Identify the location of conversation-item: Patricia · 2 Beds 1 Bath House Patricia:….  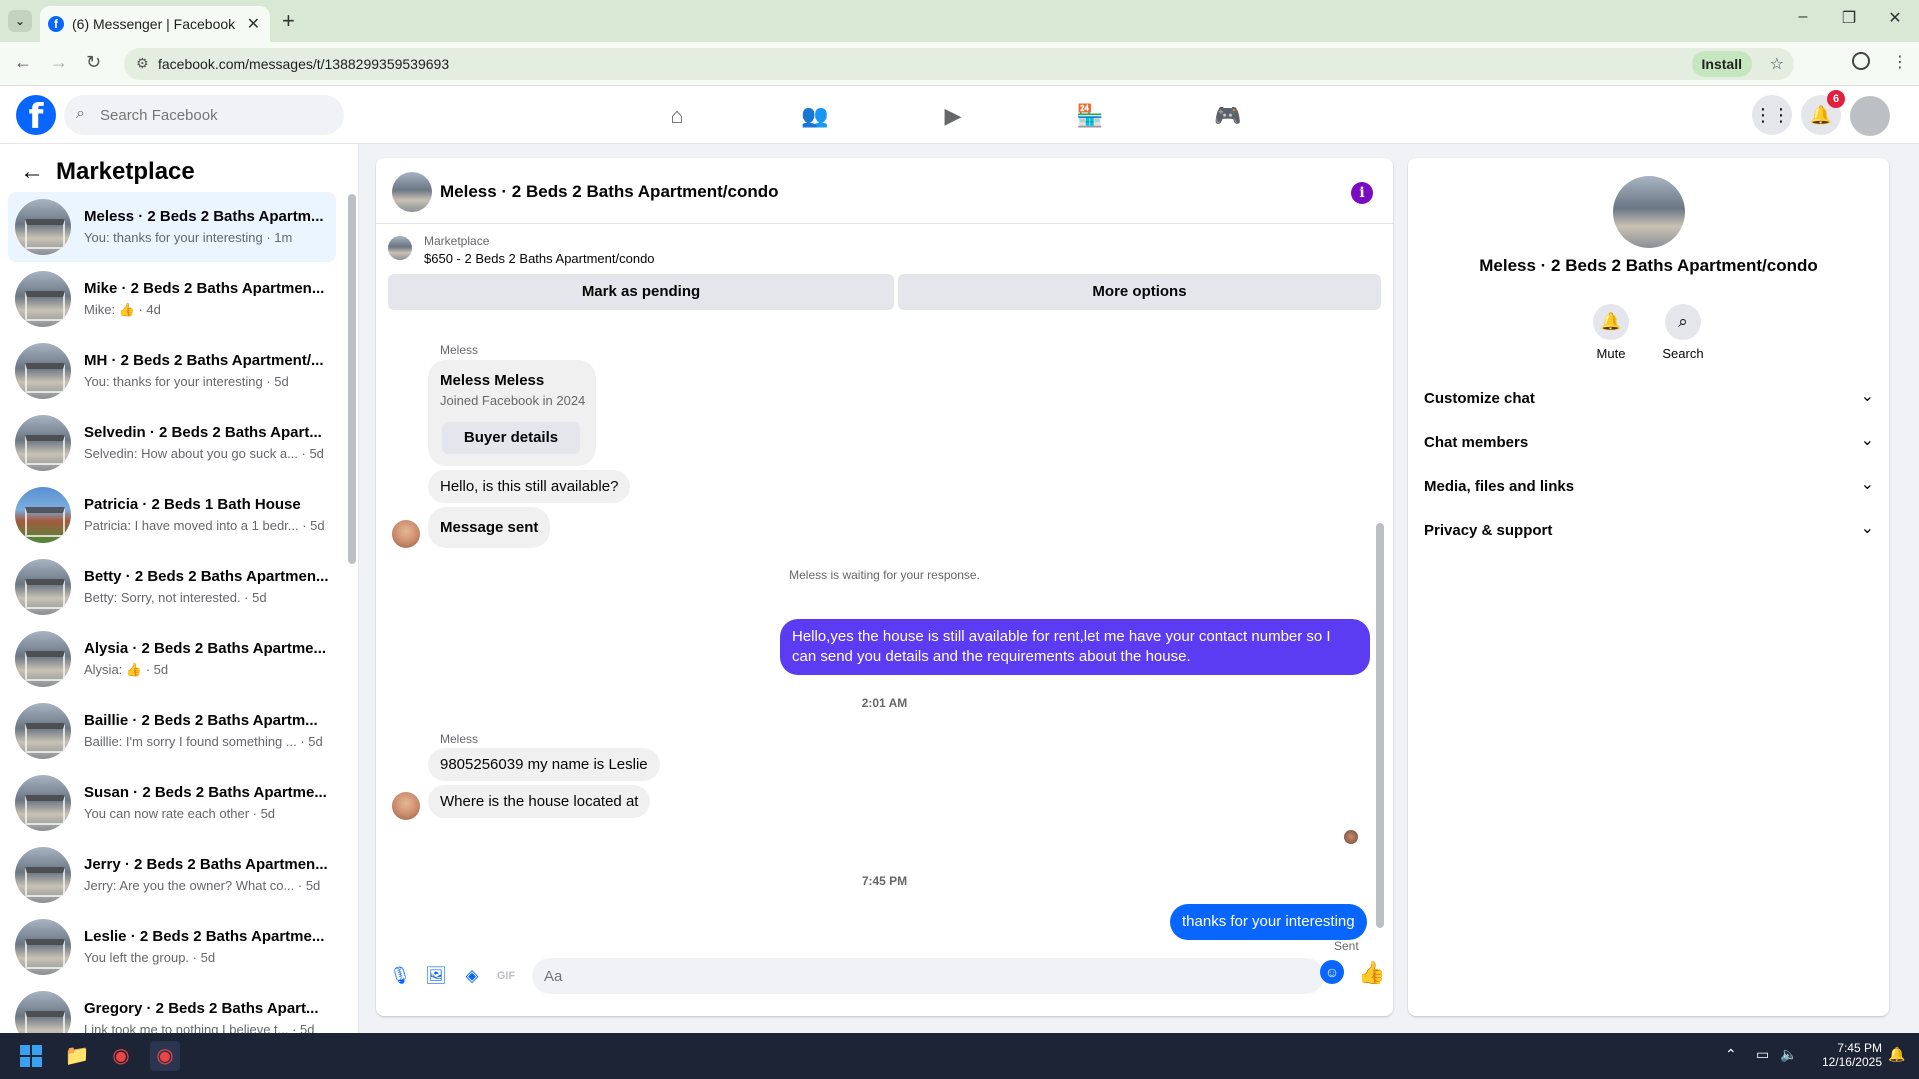
(172, 515).